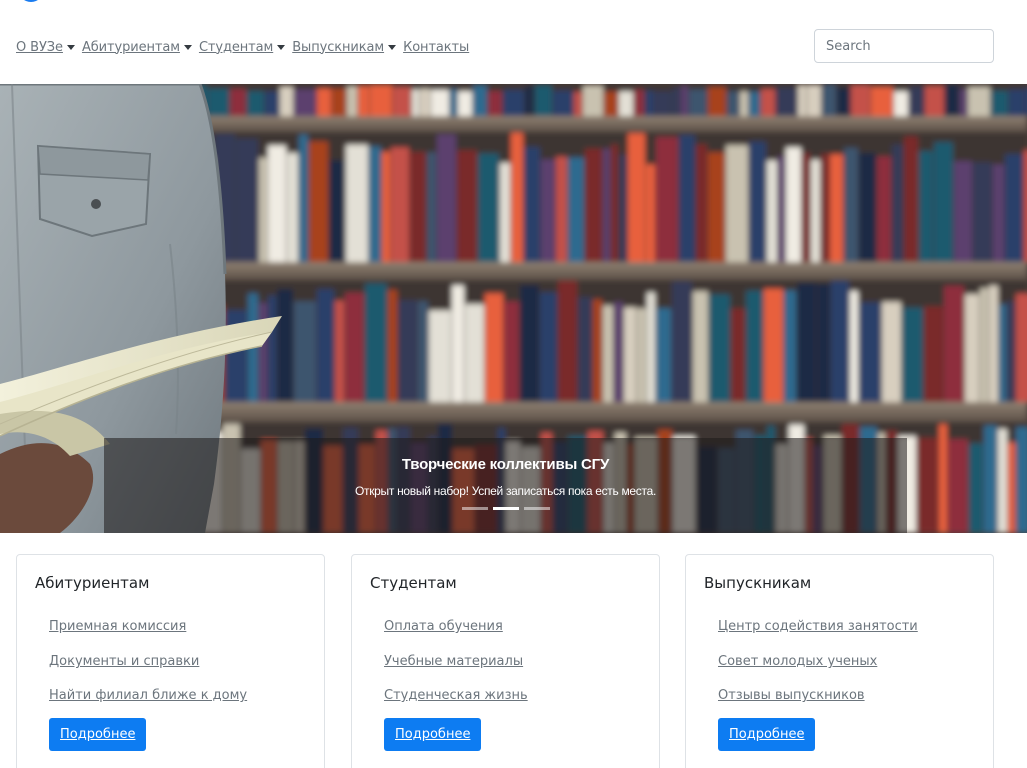 This screenshot has width=1027, height=768. What do you see at coordinates (443, 626) in the screenshot?
I see `card-link-tuition: Оплата обучения` at bounding box center [443, 626].